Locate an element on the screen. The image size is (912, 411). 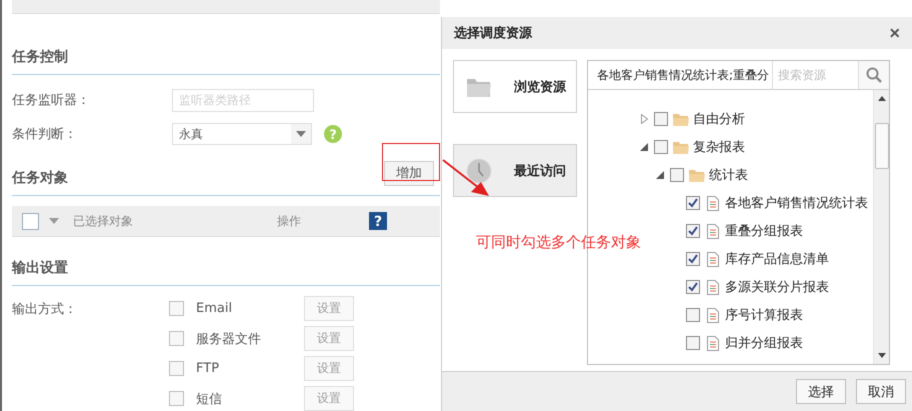
column-header: 已选择对象 is located at coordinates (103, 221).